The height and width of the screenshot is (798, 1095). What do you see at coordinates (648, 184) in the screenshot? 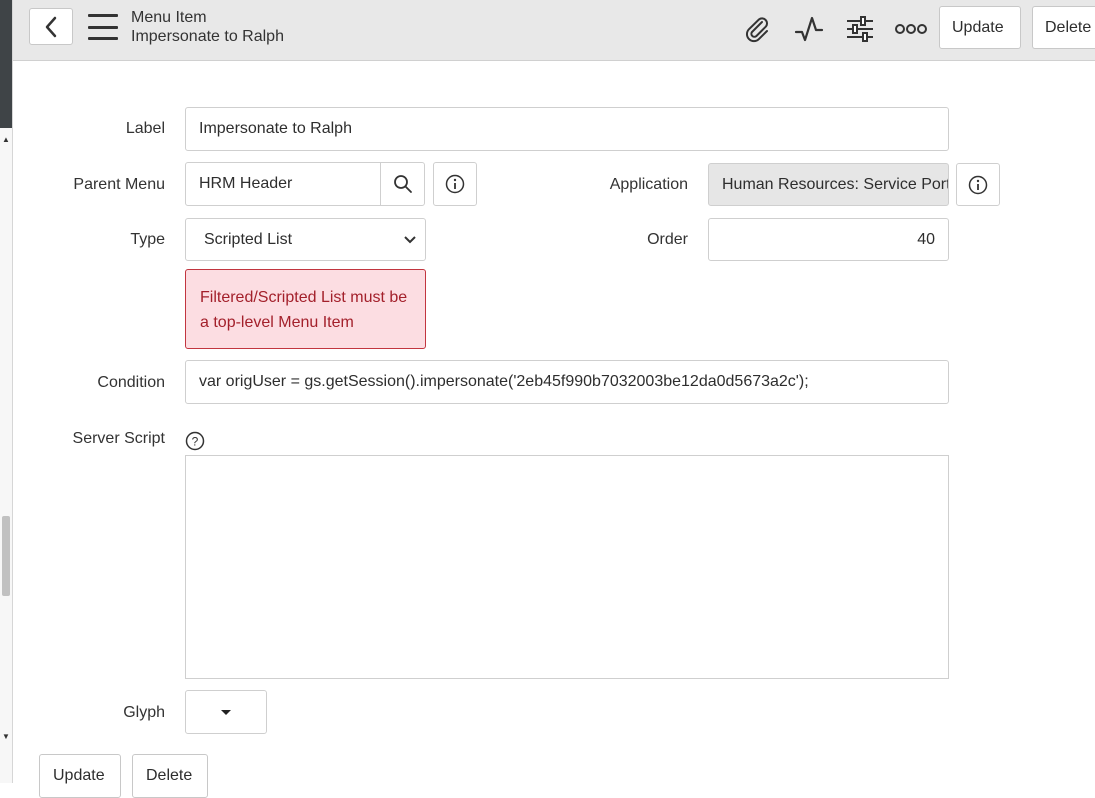
I see `application-caption: Application` at bounding box center [648, 184].